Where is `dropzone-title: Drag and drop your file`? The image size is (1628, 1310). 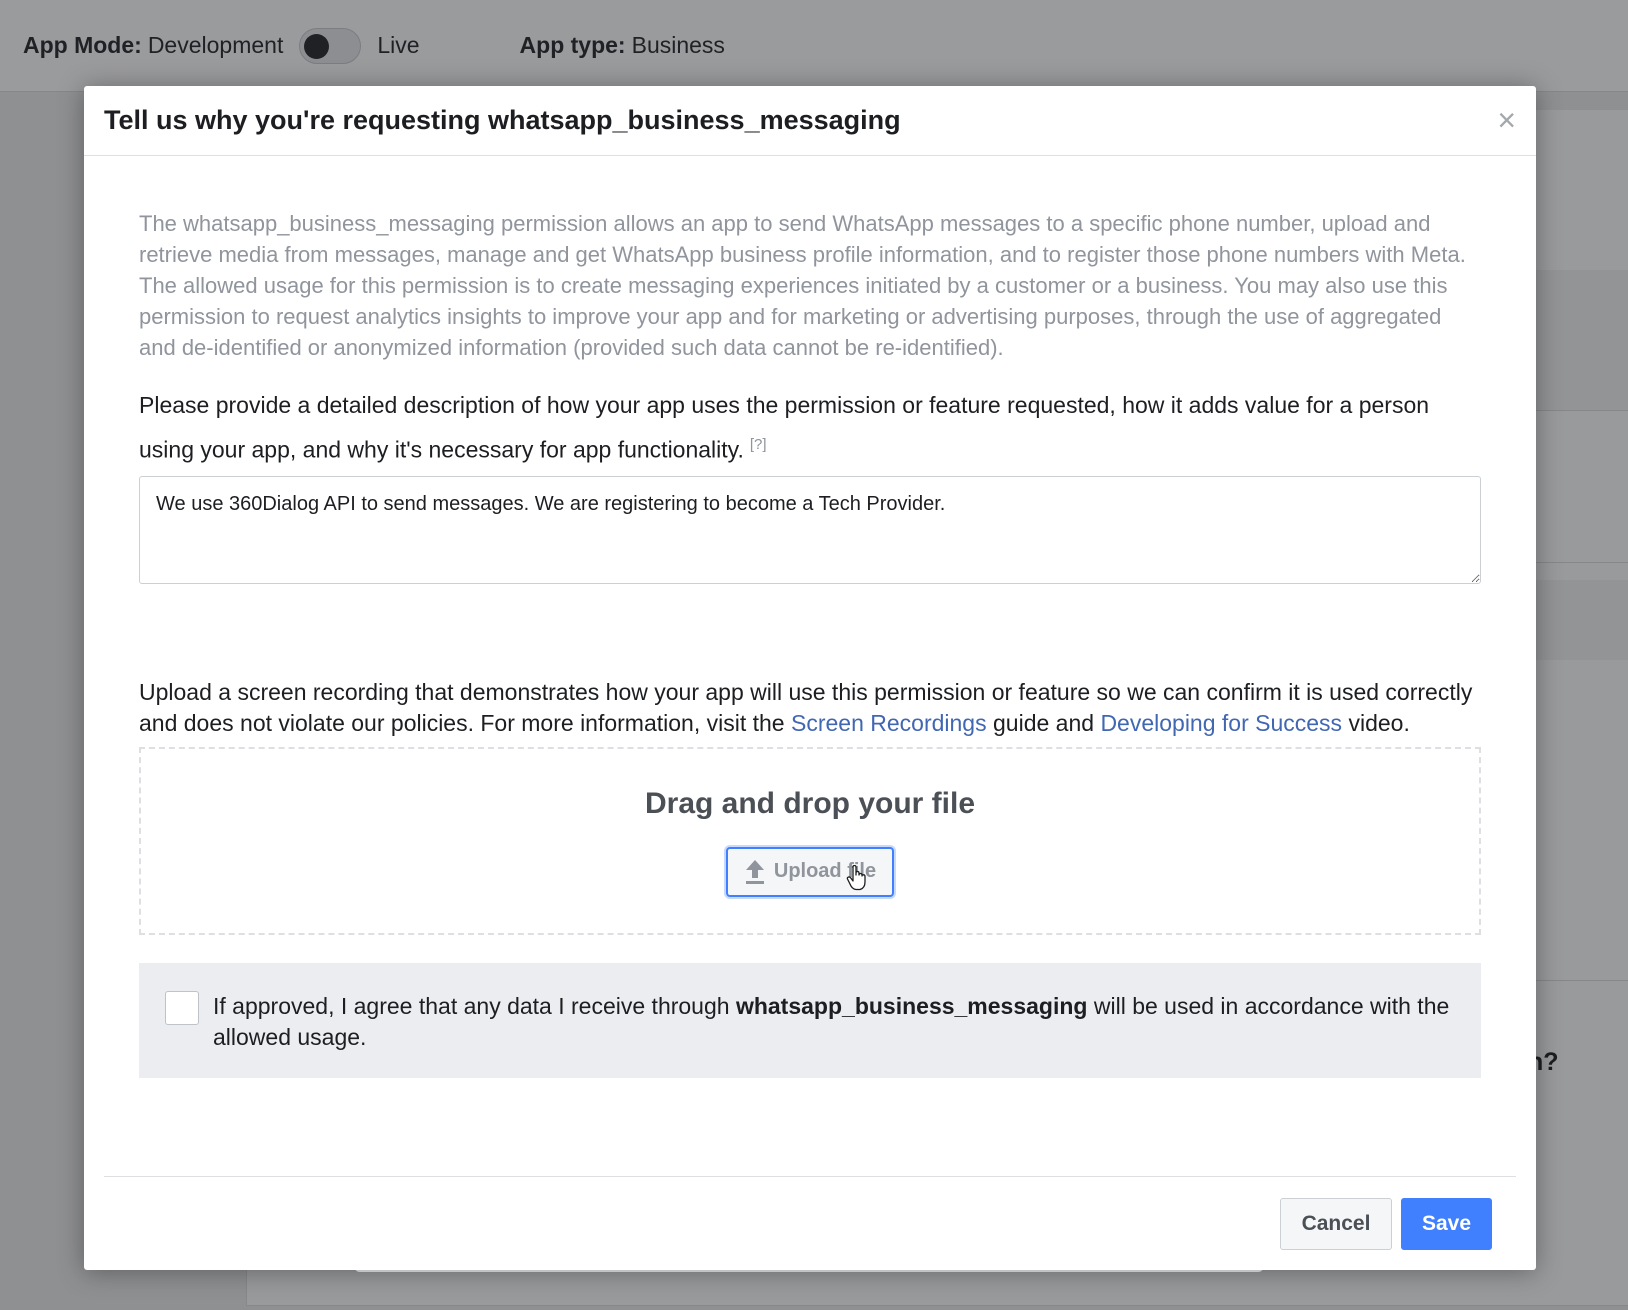
dropzone-title: Drag and drop your file is located at coordinates (810, 803).